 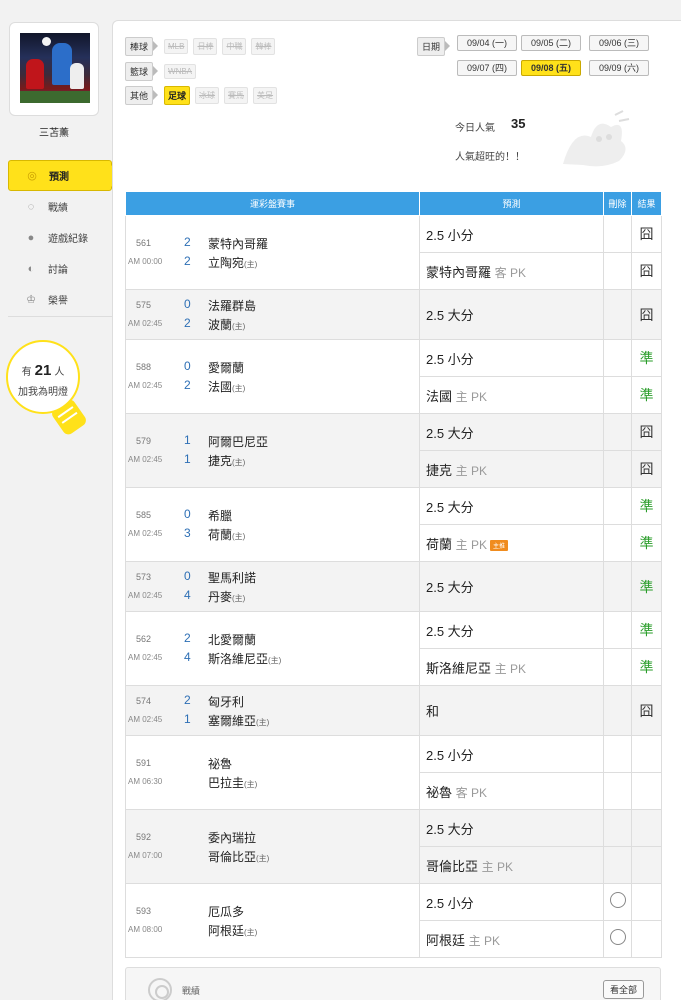 What do you see at coordinates (238, 441) in the screenshot?
I see `away-team: 阿爾巴尼亞` at bounding box center [238, 441].